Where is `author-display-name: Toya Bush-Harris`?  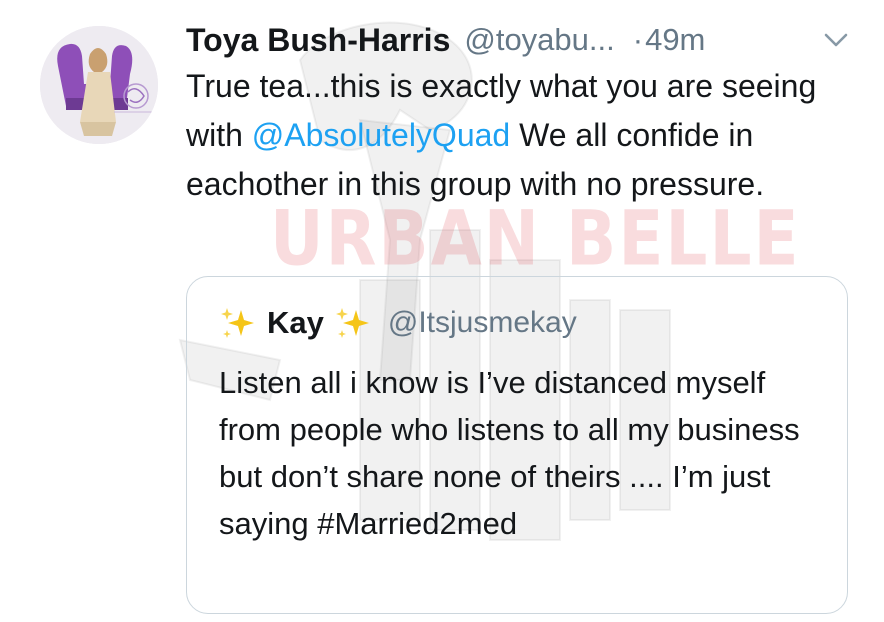
author-display-name: Toya Bush-Harris is located at coordinates (318, 40).